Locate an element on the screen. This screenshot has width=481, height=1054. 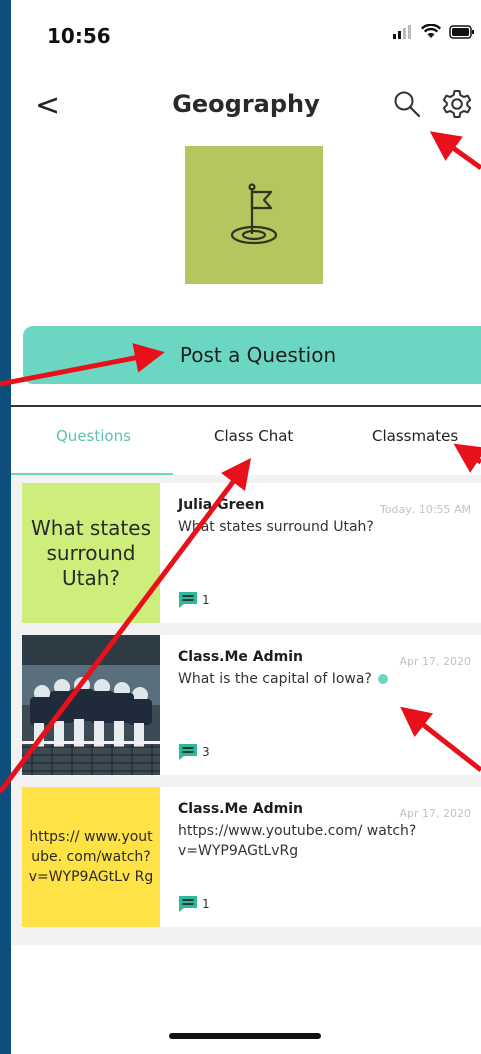
comment-count: 3 is located at coordinates (194, 752).